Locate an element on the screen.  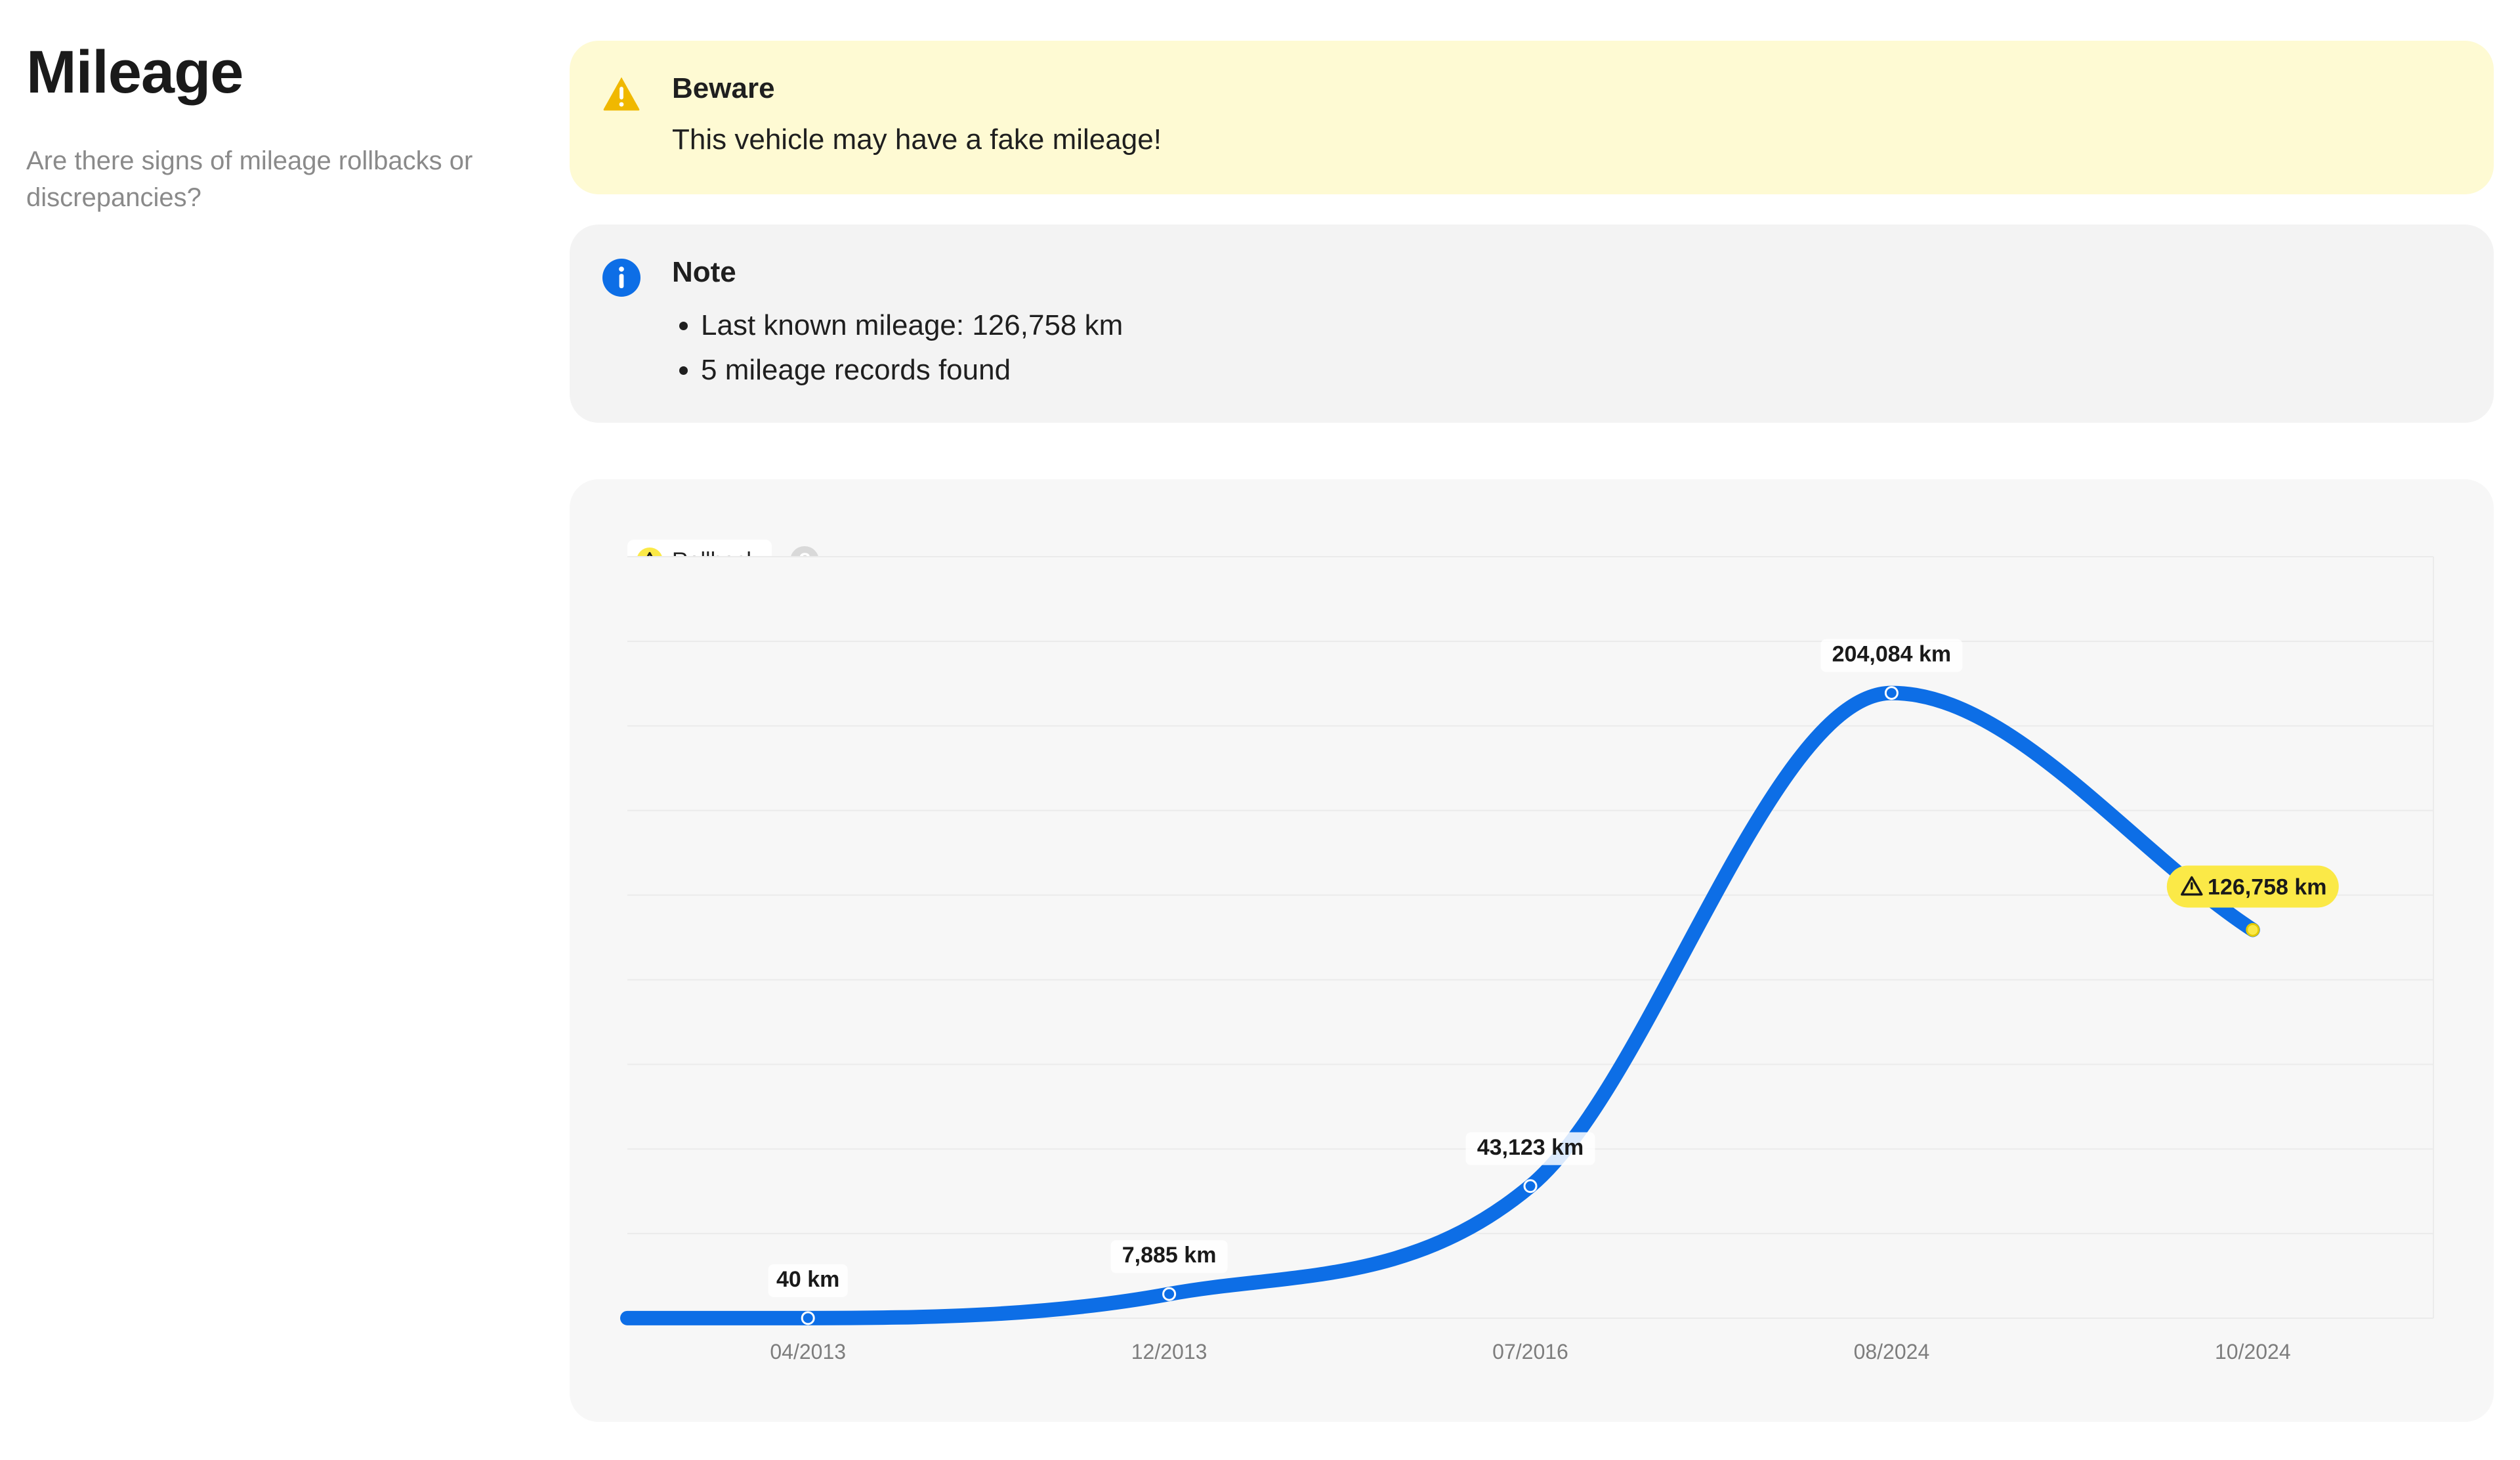
warning-triangle-icon is located at coordinates (621, 94).